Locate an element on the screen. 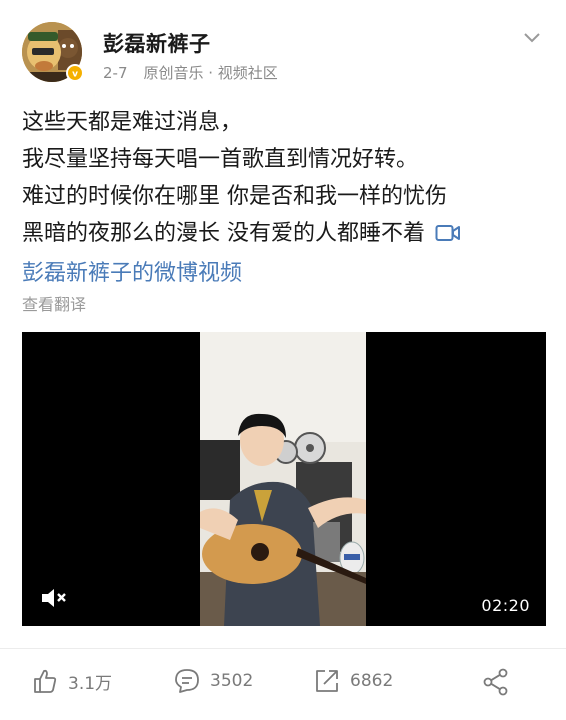 The image size is (566, 720). video-link: 彭磊新裤子的微博视频 is located at coordinates (287, 273).